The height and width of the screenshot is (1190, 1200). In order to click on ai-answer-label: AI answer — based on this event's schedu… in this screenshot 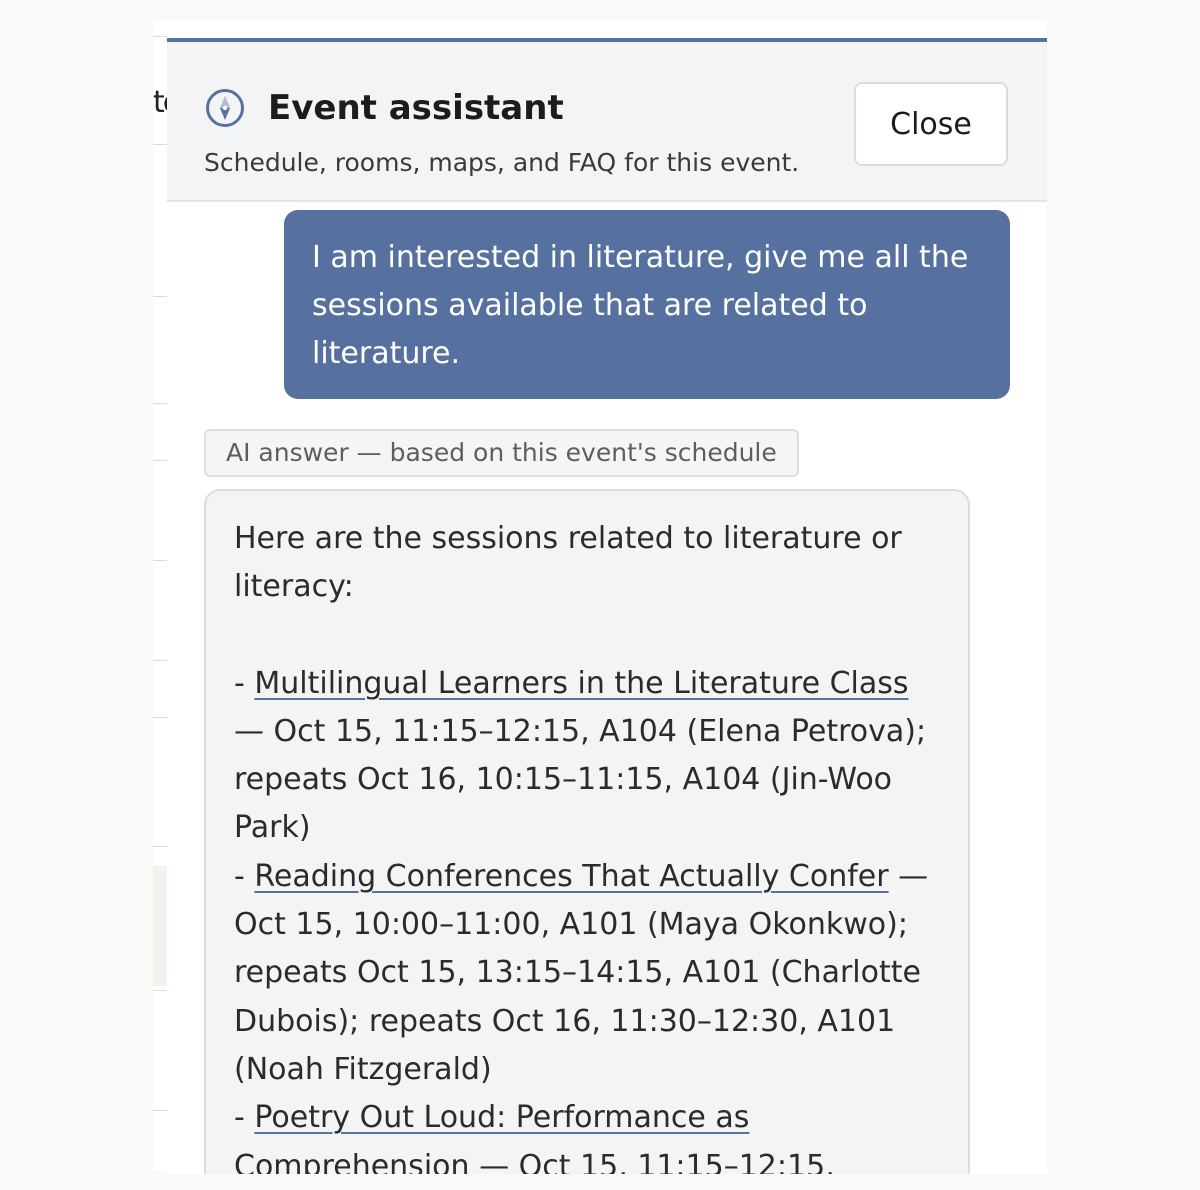, I will do `click(501, 453)`.